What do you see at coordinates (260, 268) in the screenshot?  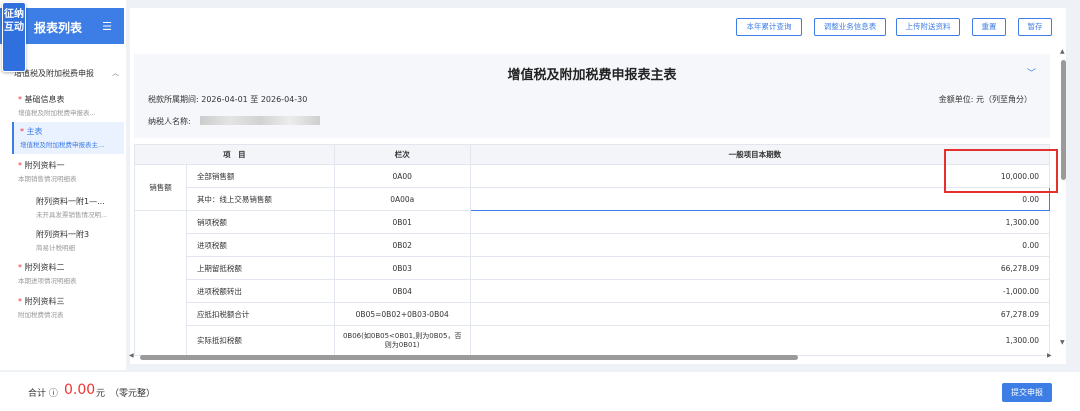 I see `row-item: 上期留抵税额` at bounding box center [260, 268].